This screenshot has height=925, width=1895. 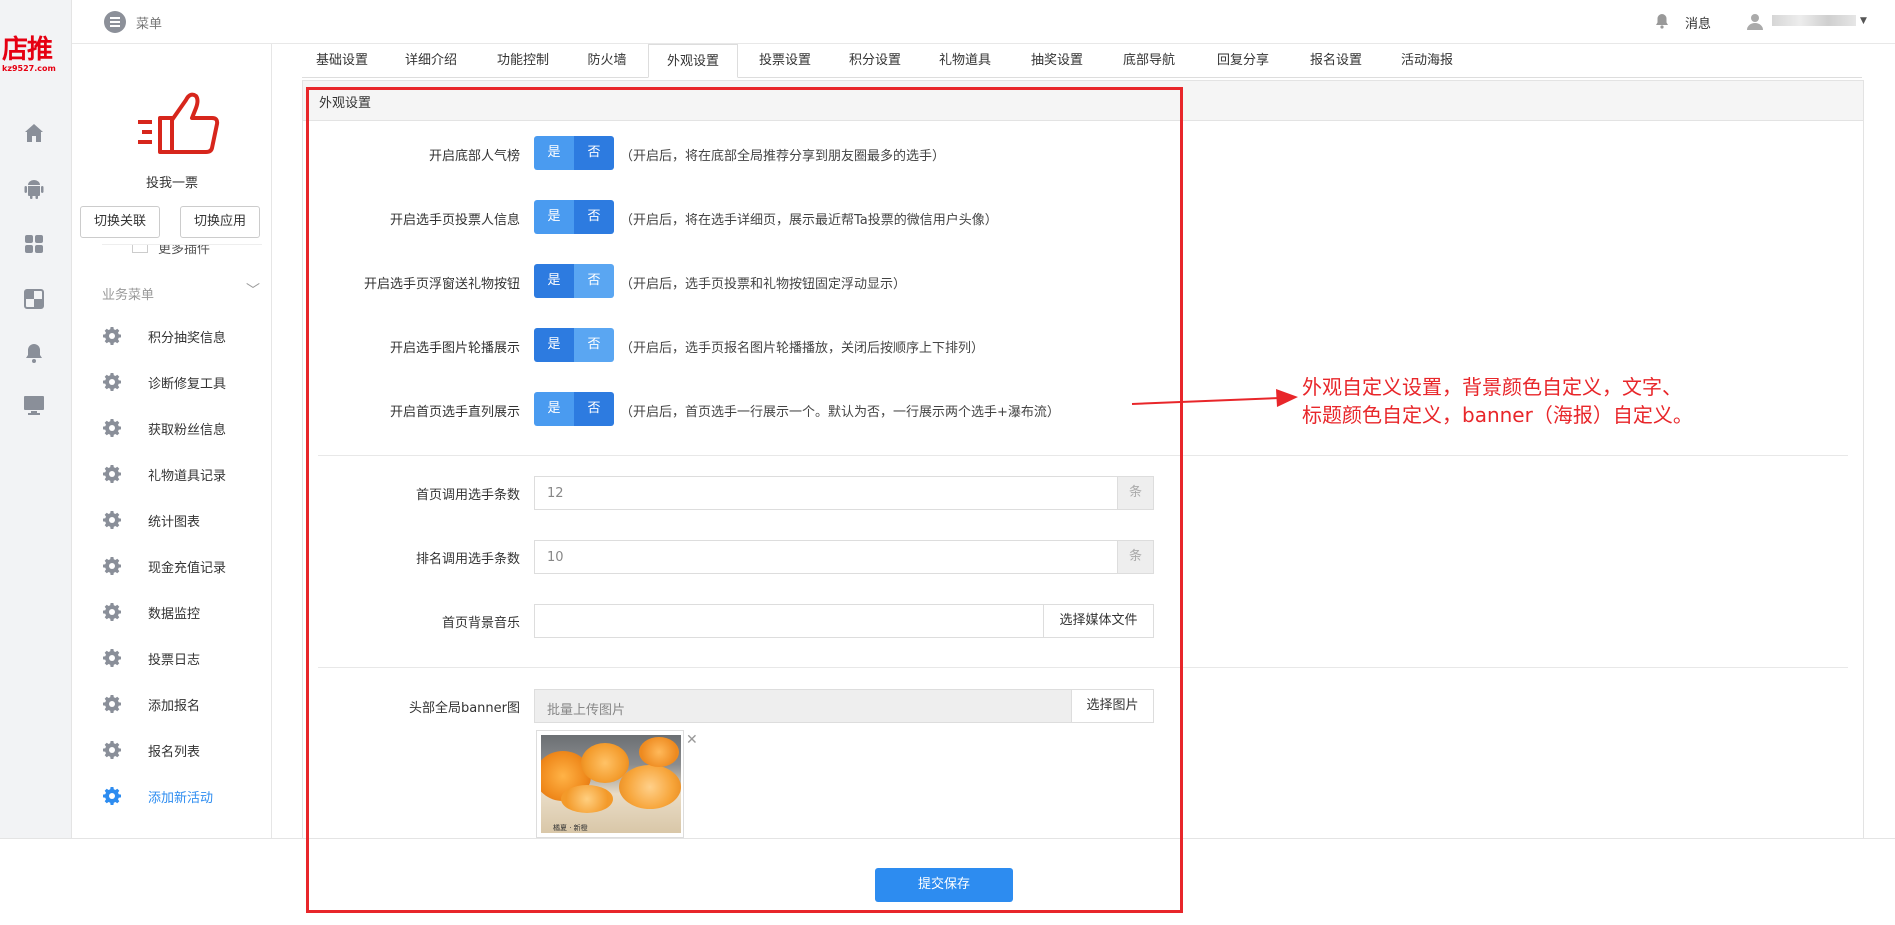 What do you see at coordinates (802, 348) in the screenshot?
I see `toggle-hint: （开启后，选手页报名图片轮播播放，关闭后按顺序上下排列）` at bounding box center [802, 348].